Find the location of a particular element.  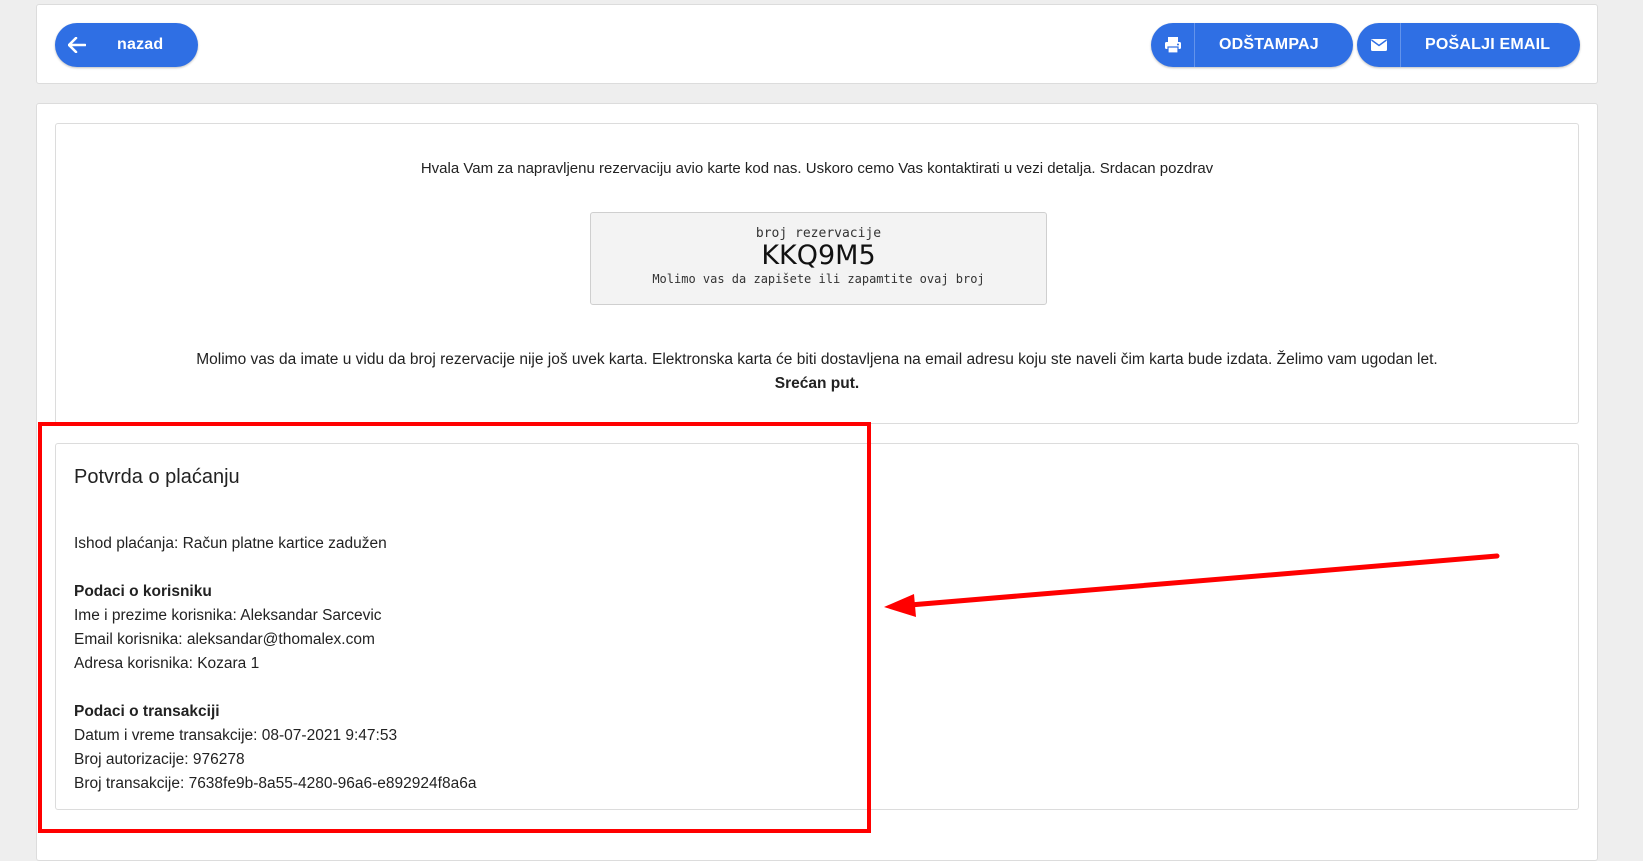

arrow-left-icon is located at coordinates (77, 45).